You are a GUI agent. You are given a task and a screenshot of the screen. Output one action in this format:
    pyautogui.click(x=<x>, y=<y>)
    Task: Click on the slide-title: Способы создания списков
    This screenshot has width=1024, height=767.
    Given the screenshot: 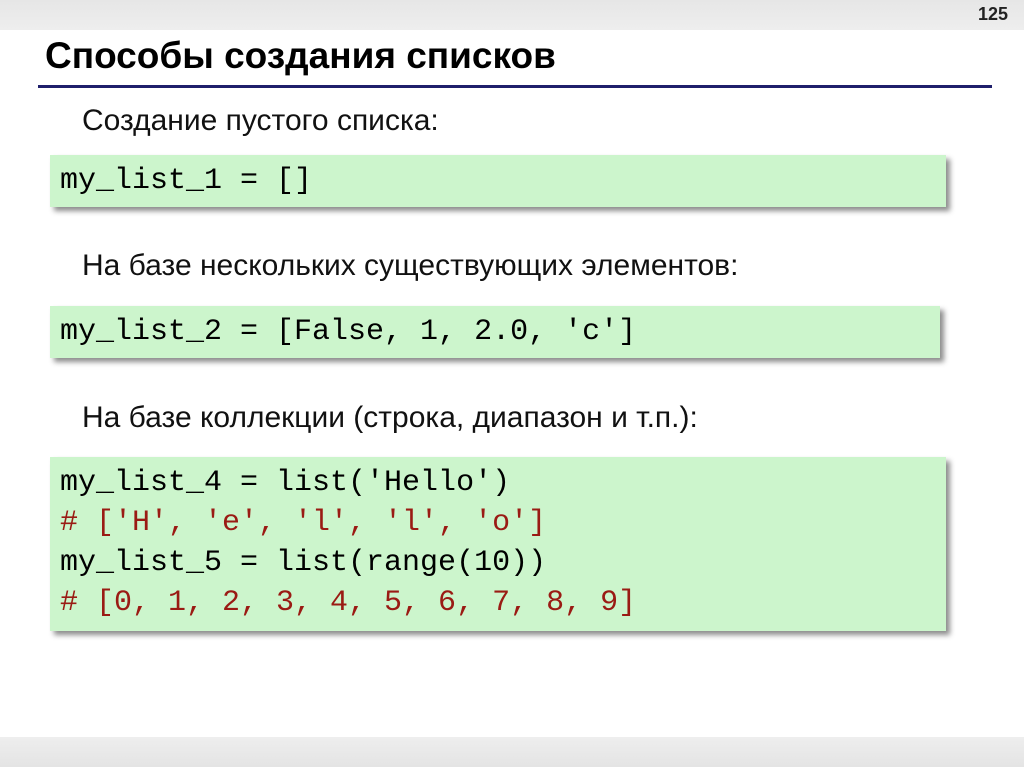 What is the action you would take?
    pyautogui.click(x=300, y=55)
    